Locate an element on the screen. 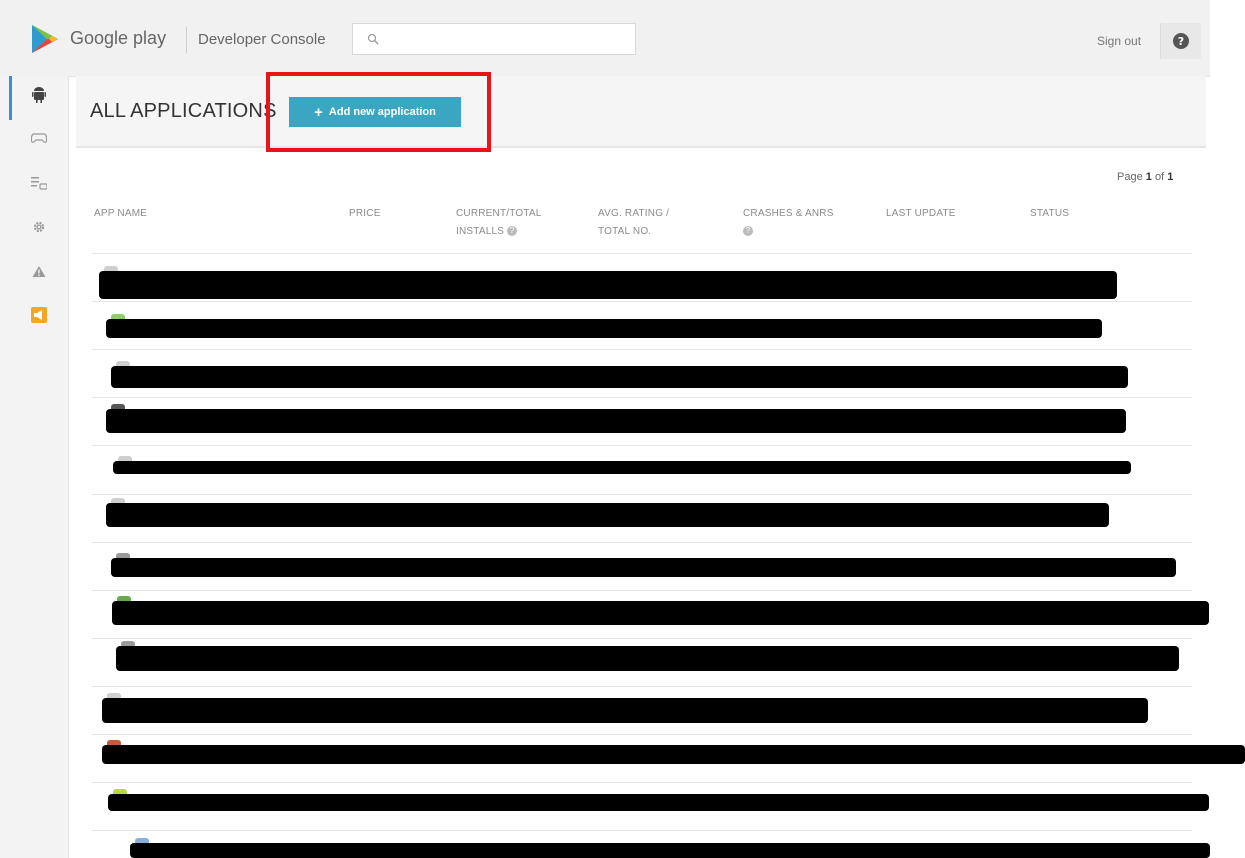  brand-divider is located at coordinates (186, 40).